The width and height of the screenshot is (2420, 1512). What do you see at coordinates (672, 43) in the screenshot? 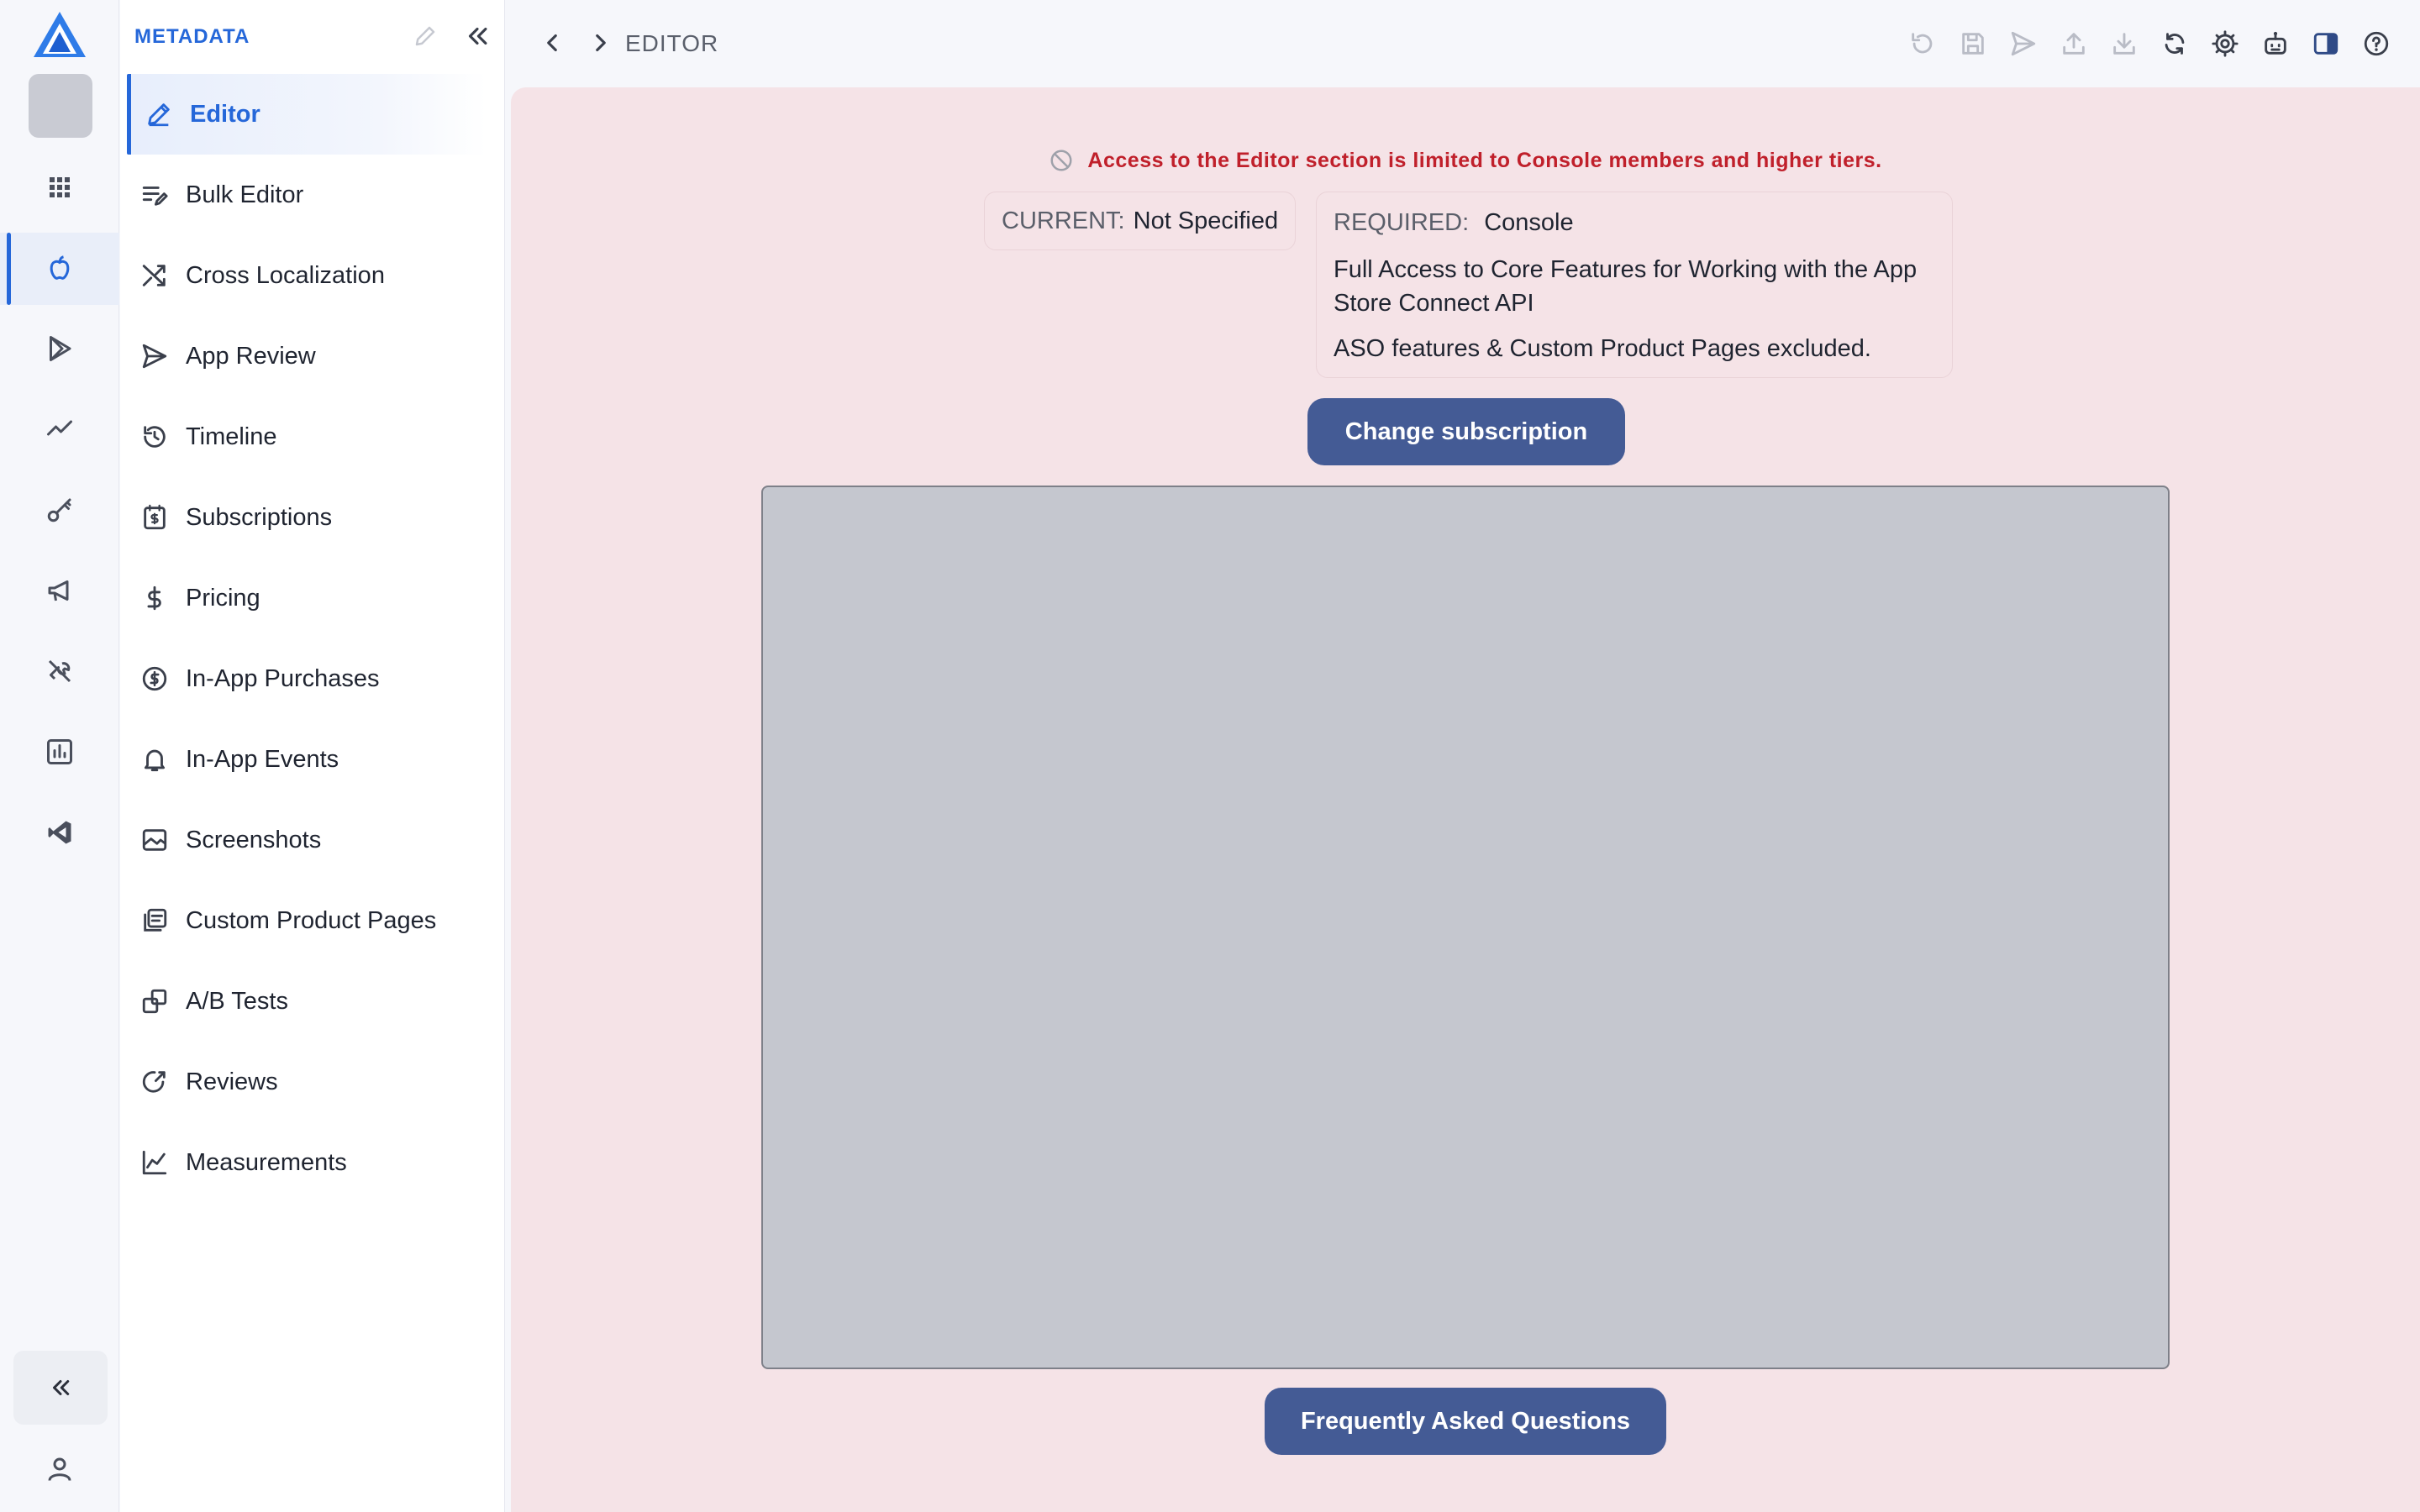
I see `breadcrumb: EDITOR` at bounding box center [672, 43].